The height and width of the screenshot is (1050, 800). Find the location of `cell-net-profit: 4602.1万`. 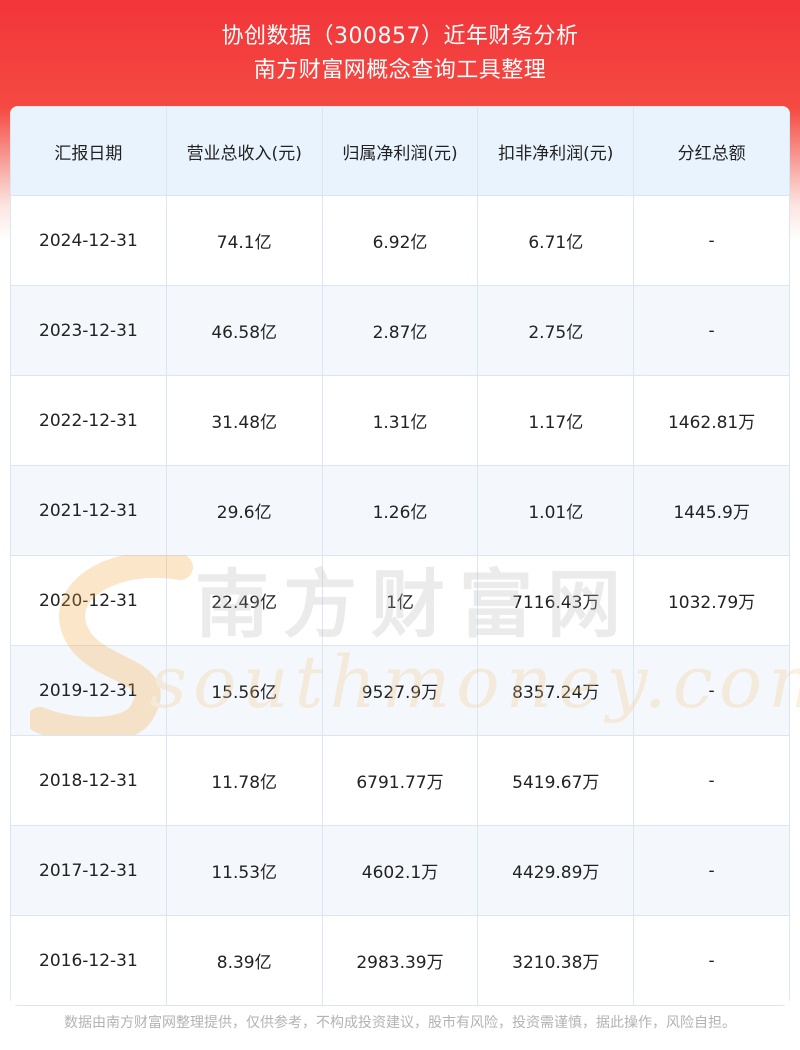

cell-net-profit: 4602.1万 is located at coordinates (400, 870).